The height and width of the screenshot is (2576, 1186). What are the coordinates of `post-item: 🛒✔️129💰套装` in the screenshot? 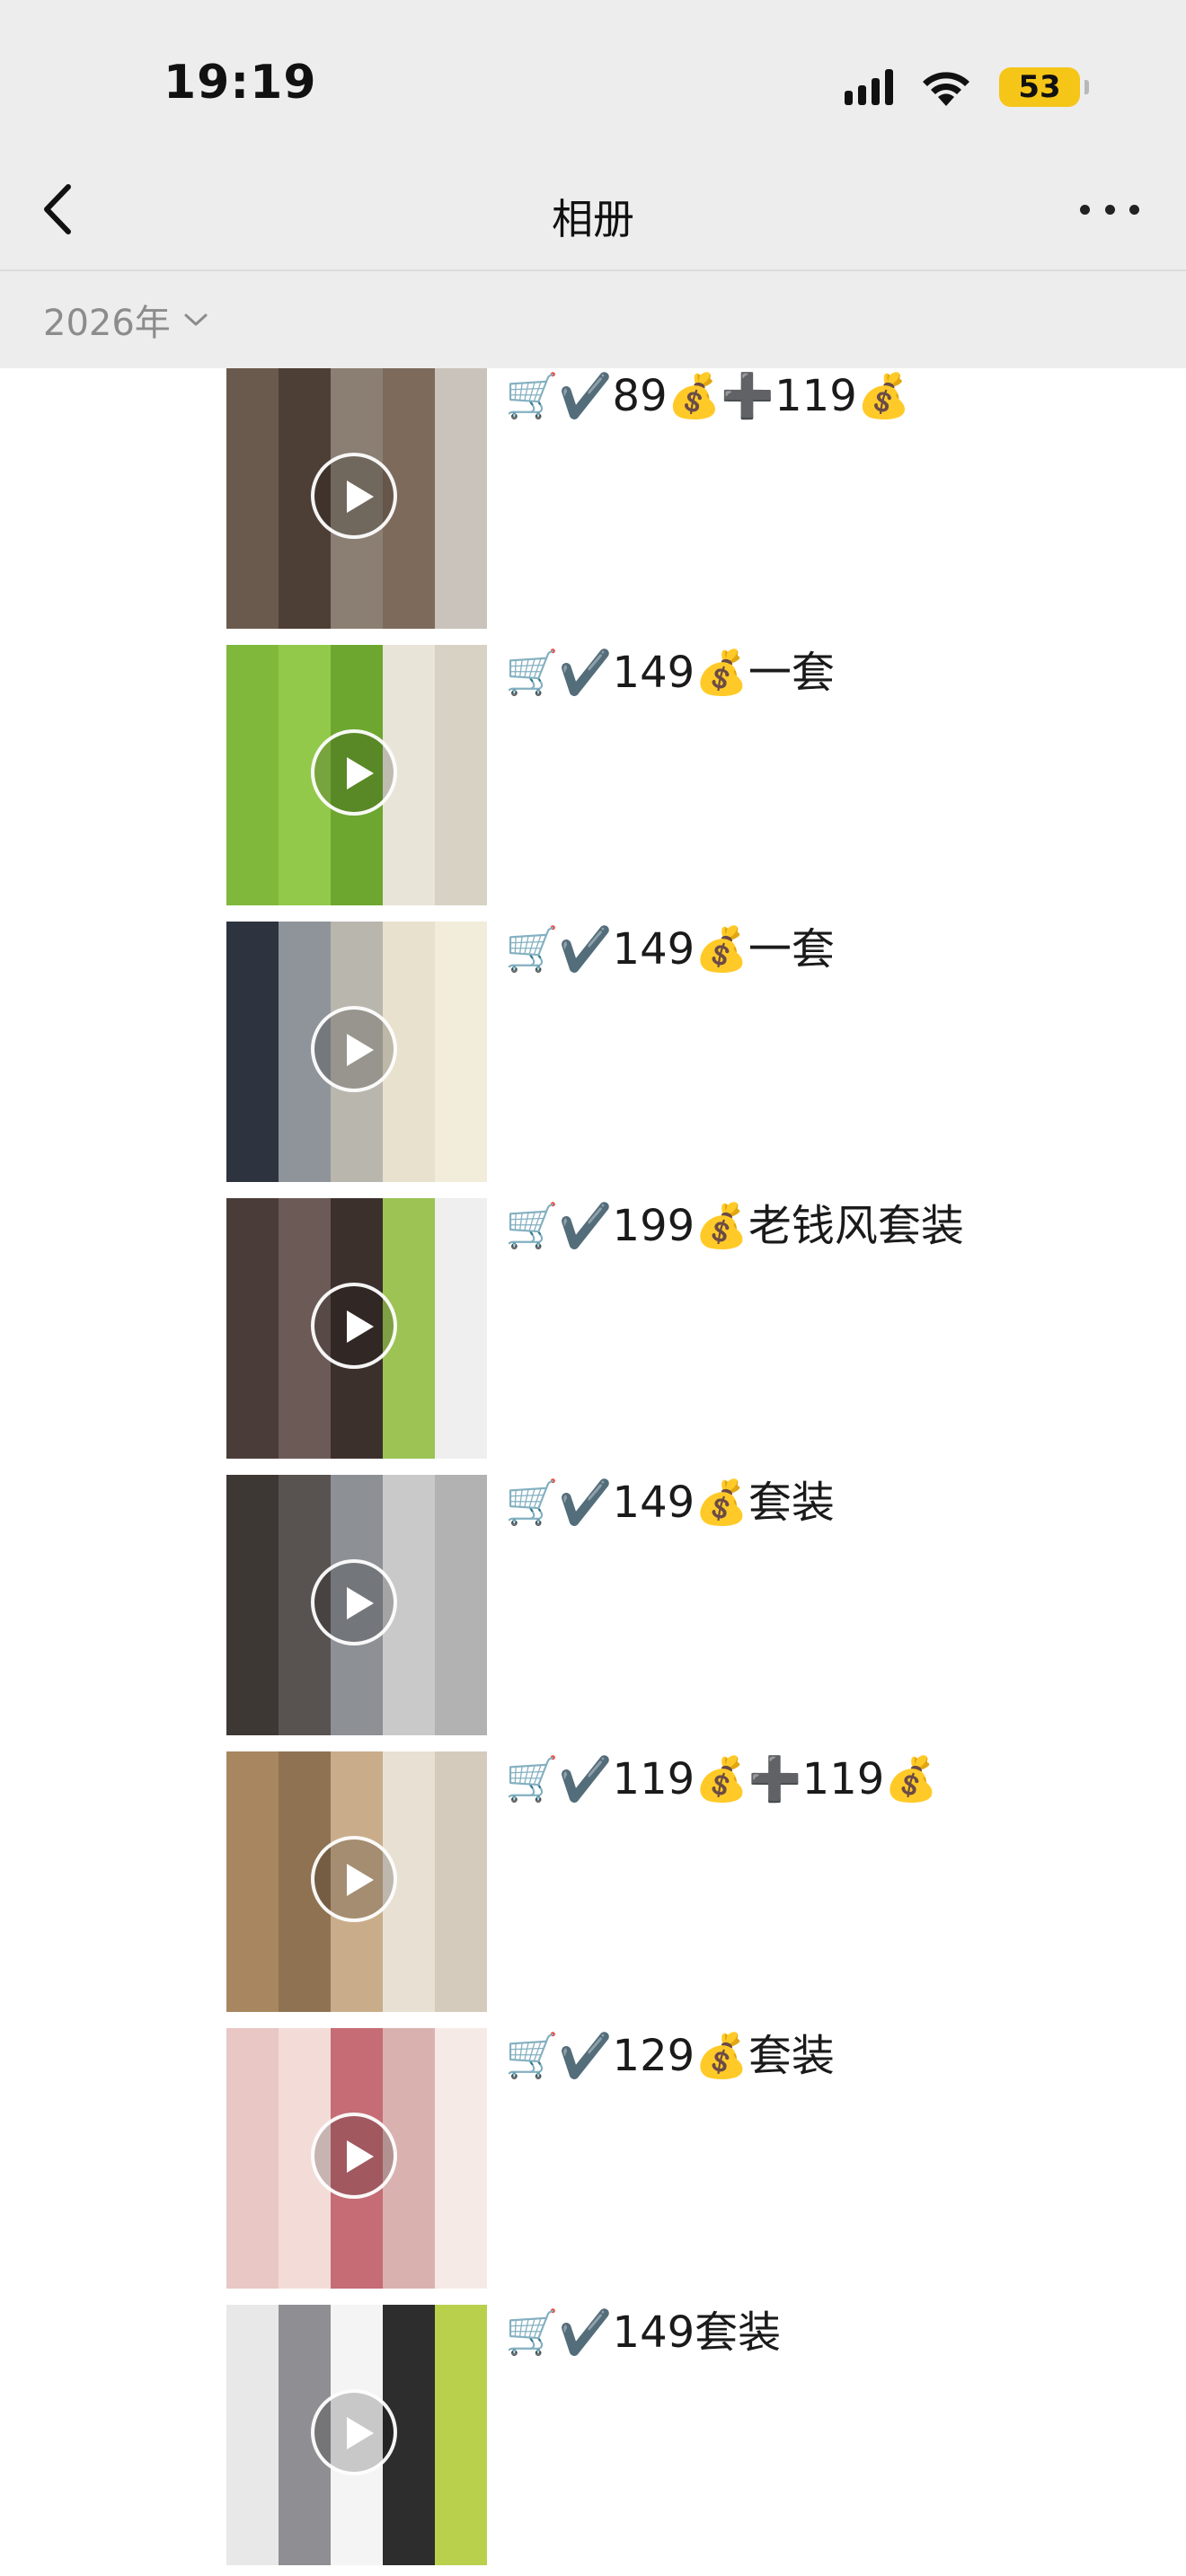 It's located at (675, 2158).